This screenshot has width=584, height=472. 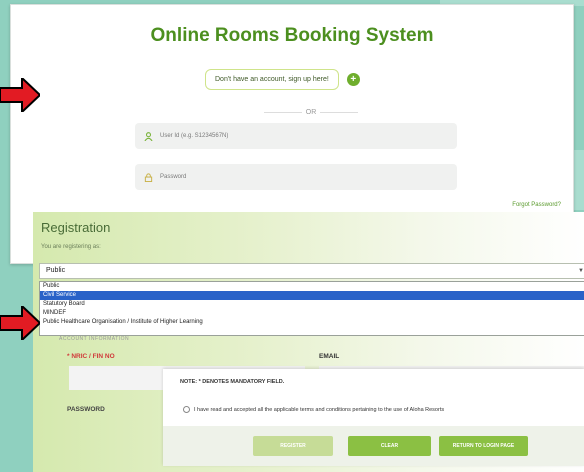 I want to click on user-id-placeholder: User Id (e.g. S1234567N), so click(x=194, y=136).